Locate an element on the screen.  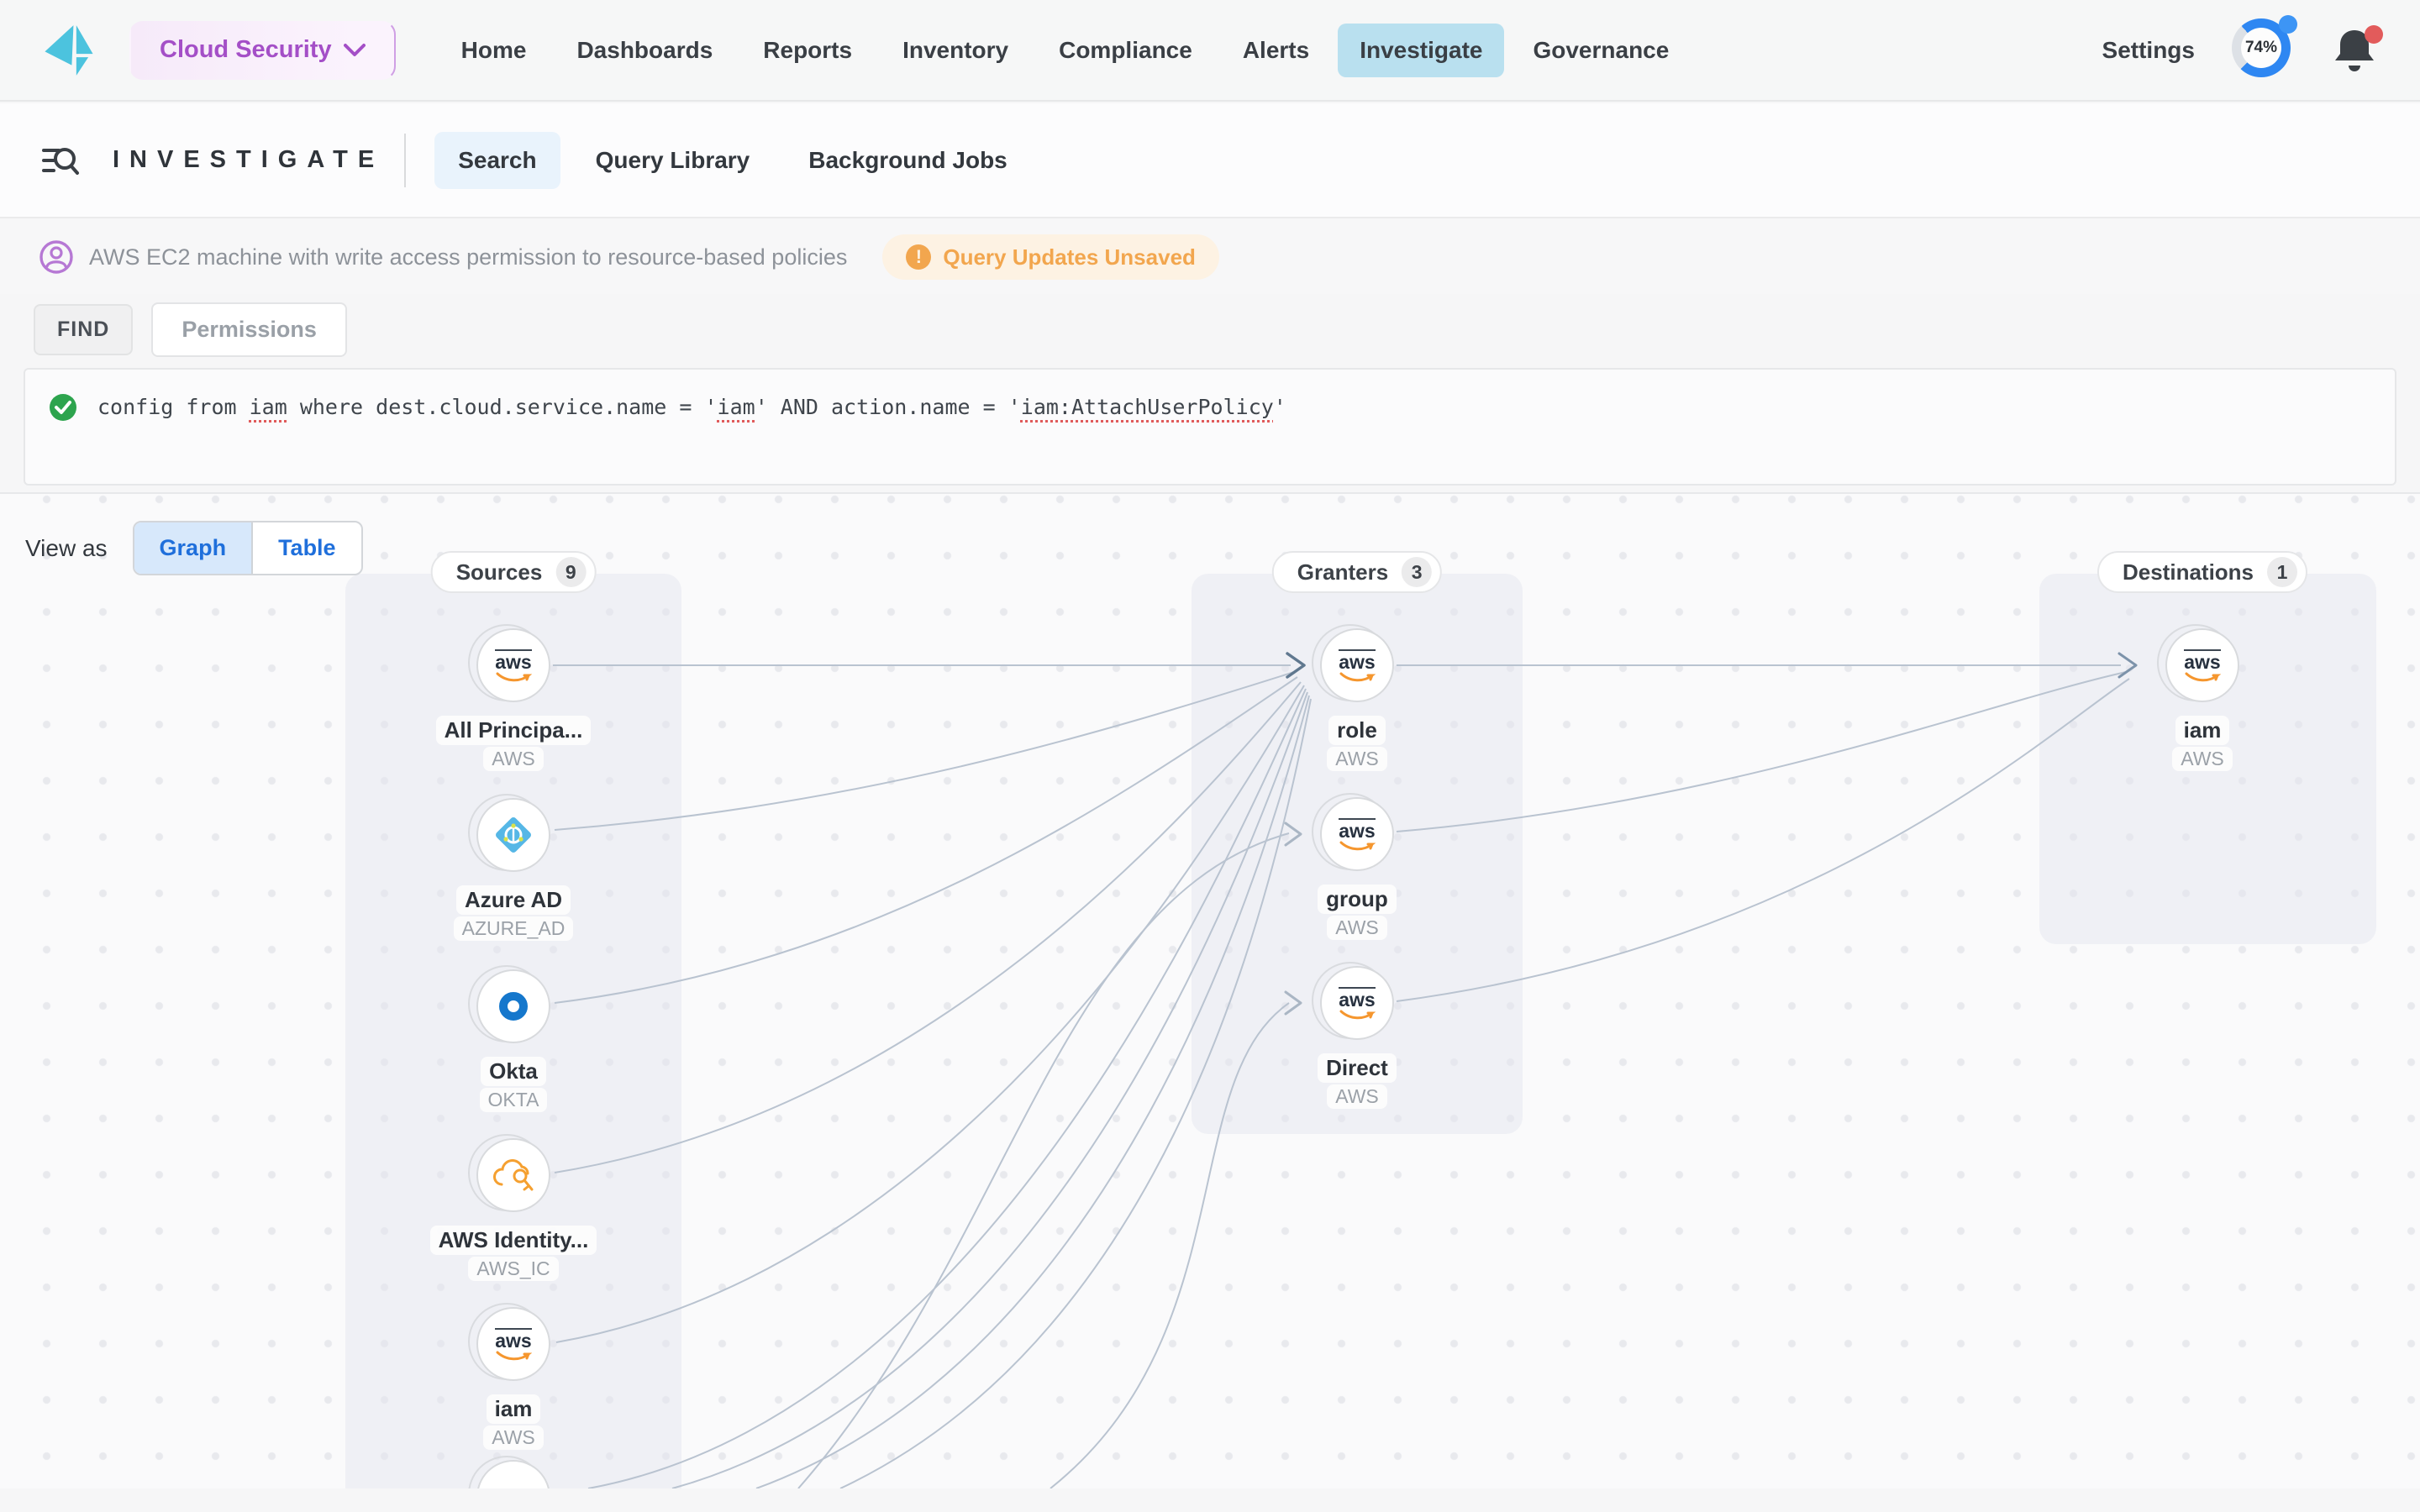
investigate-tabs: Search Query Library Background Jobs is located at coordinates (733, 160).